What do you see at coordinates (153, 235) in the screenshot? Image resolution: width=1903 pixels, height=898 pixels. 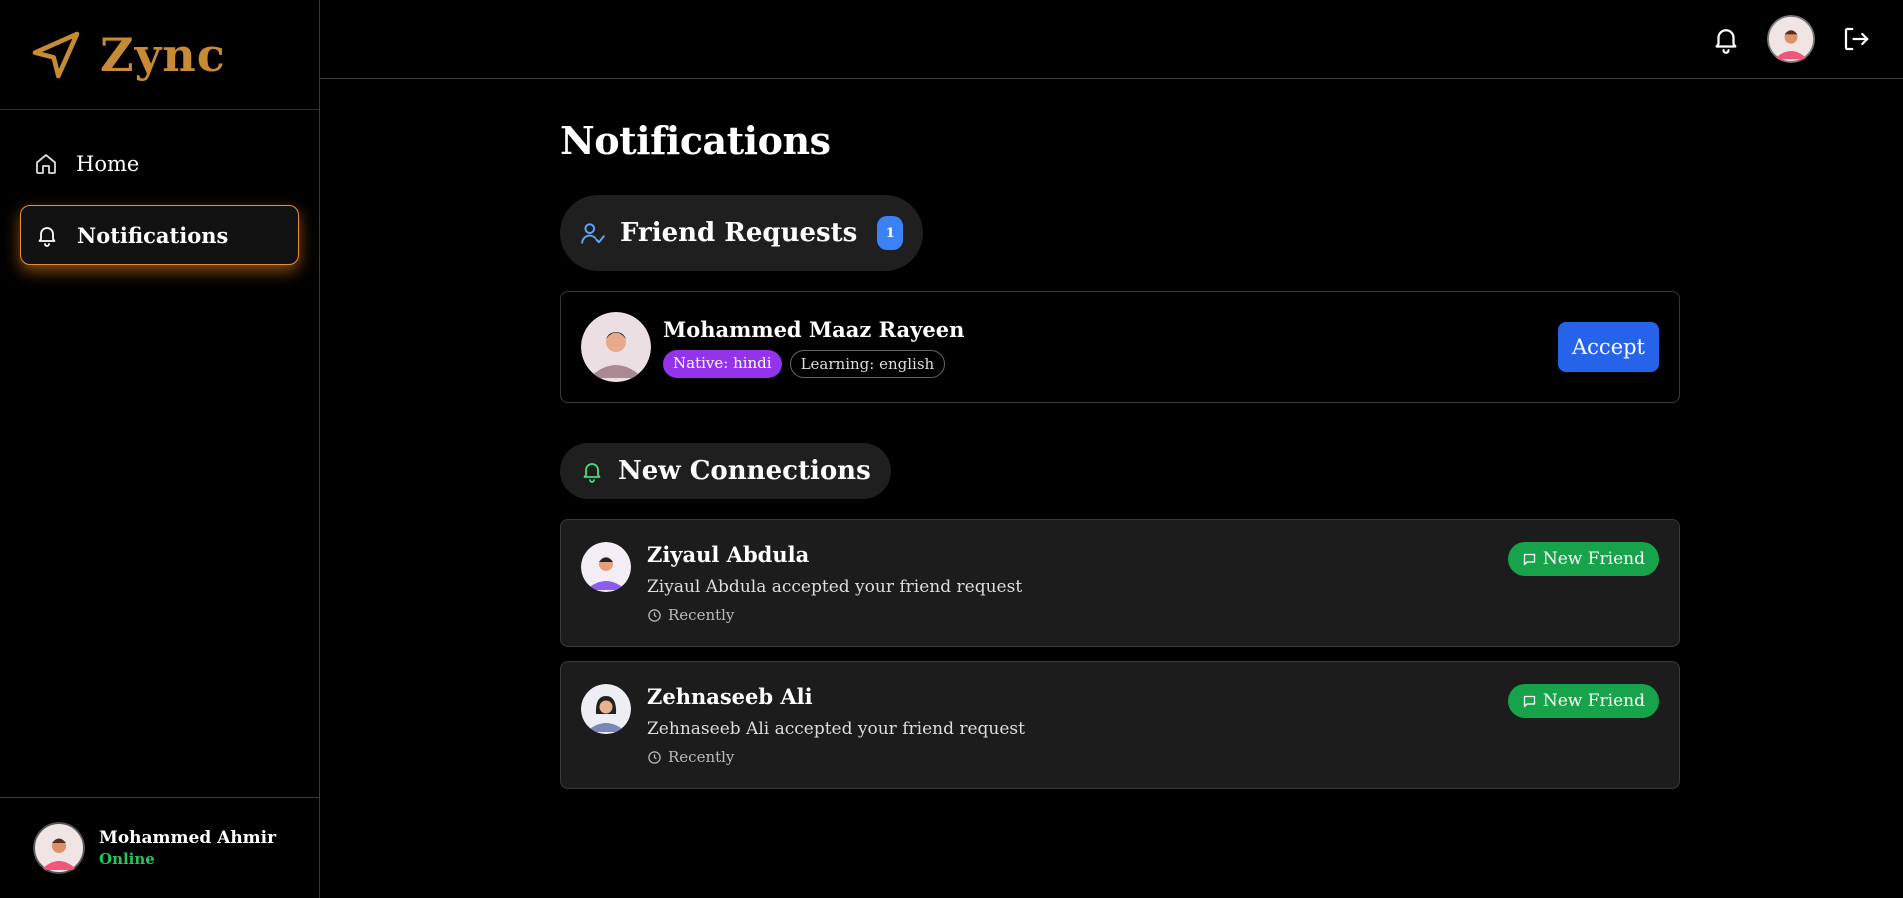 I see `sidebar-item-label: Notifications` at bounding box center [153, 235].